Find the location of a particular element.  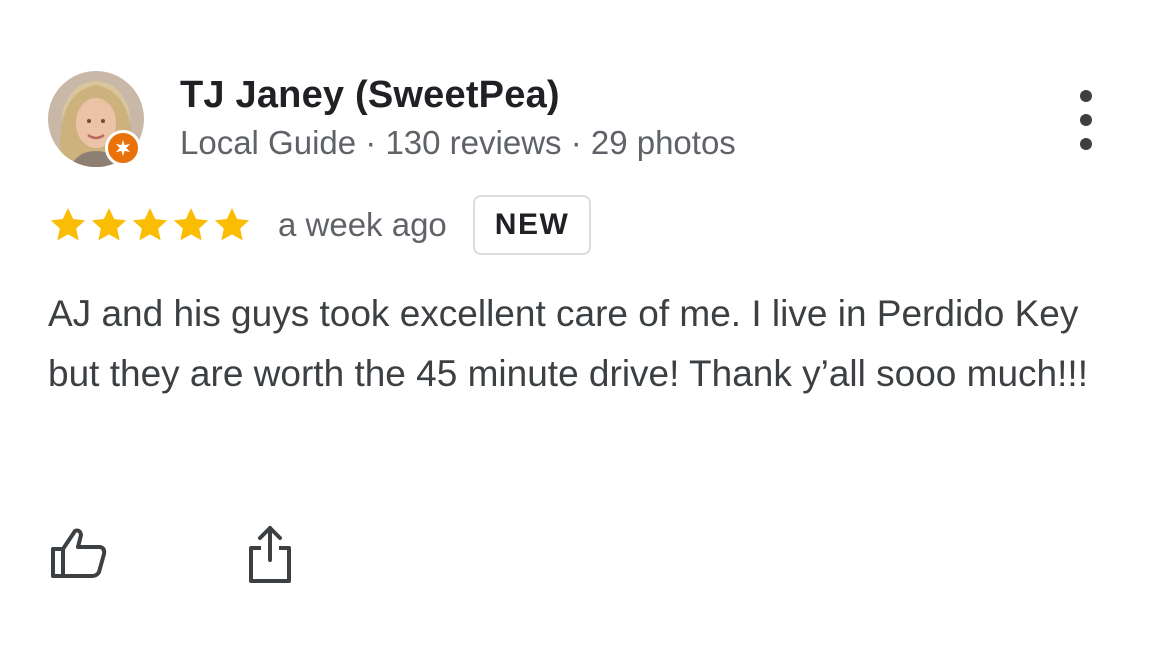

more-vert-icon is located at coordinates (1086, 96).